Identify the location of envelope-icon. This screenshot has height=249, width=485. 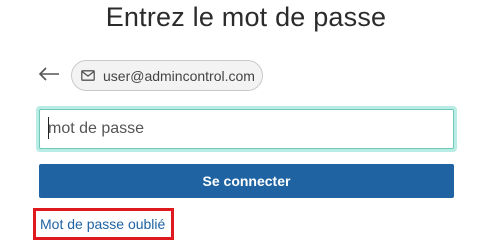
(88, 76).